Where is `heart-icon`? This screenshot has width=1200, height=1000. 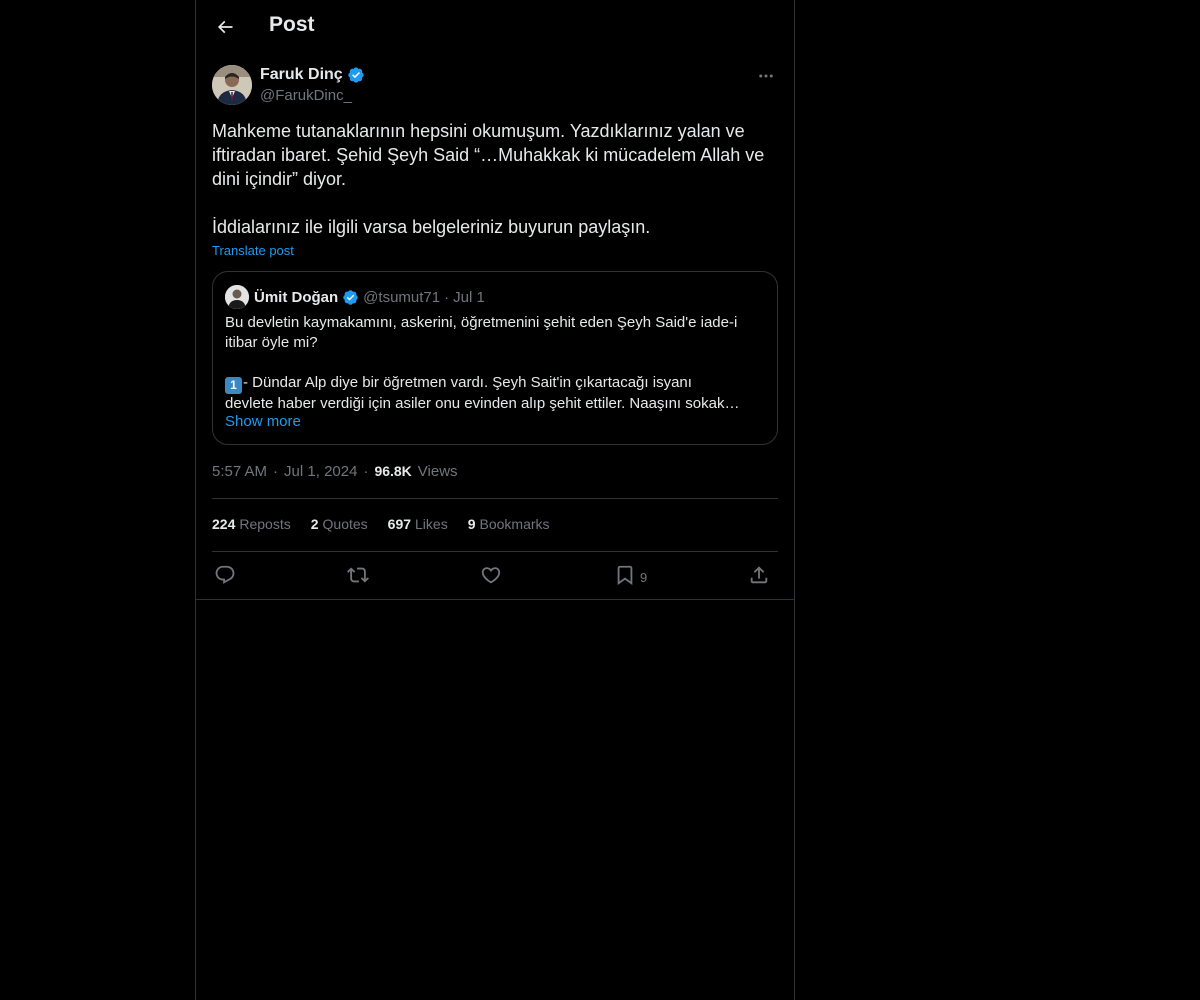
heart-icon is located at coordinates (491, 575).